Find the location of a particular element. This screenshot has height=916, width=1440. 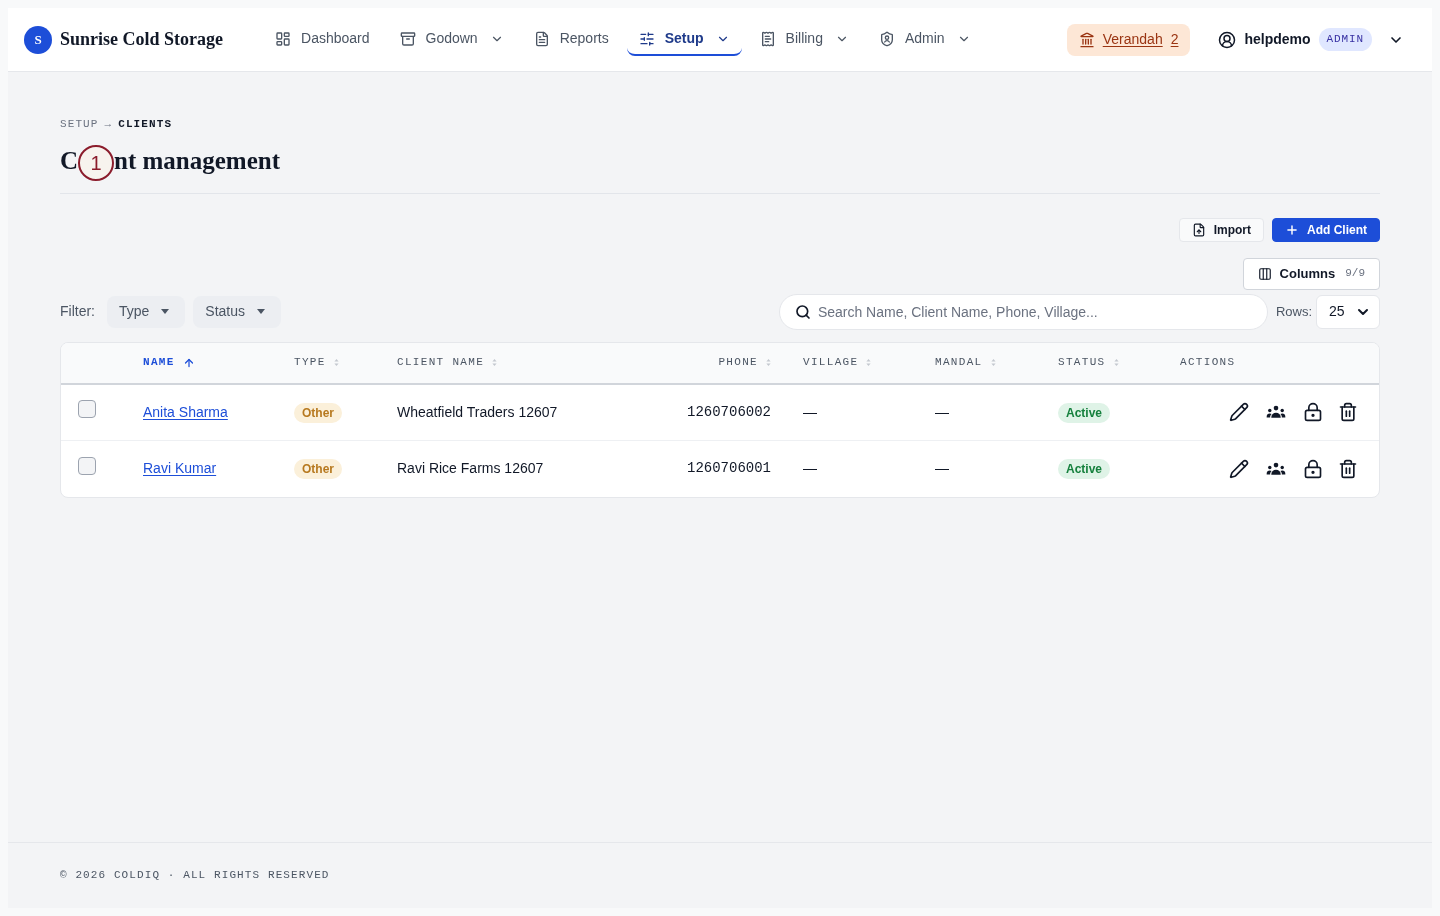

nav-item: Godown is located at coordinates (451, 39).